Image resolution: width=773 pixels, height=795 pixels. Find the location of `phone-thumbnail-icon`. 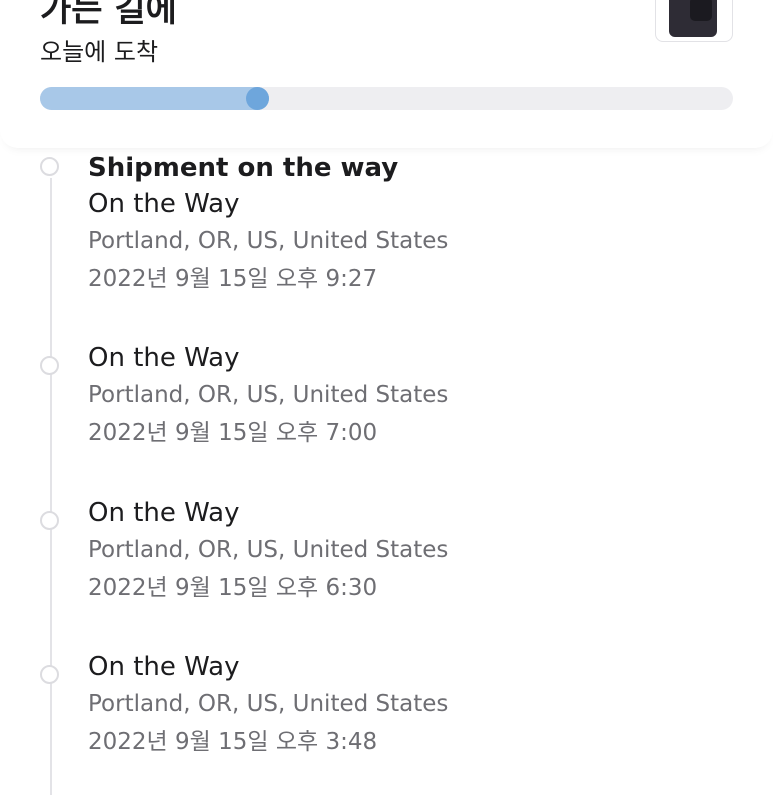

phone-thumbnail-icon is located at coordinates (693, 18).